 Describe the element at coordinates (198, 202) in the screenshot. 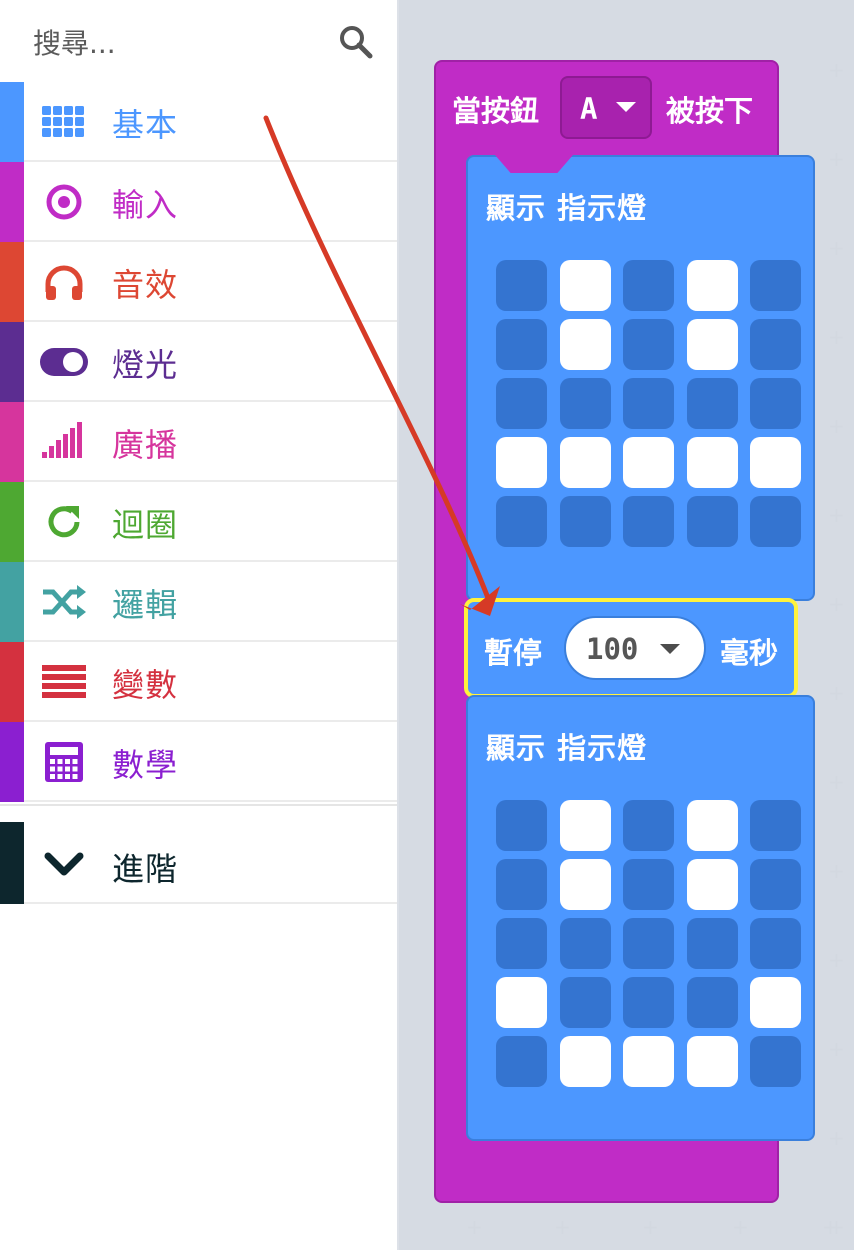

I see `category-item: 輸入` at that location.